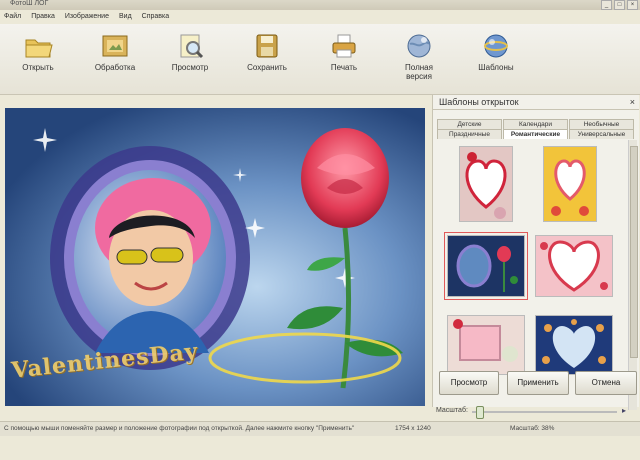 The width and height of the screenshot is (640, 460). Describe the element at coordinates (345, 258) in the screenshot. I see `rose-artwork` at that location.